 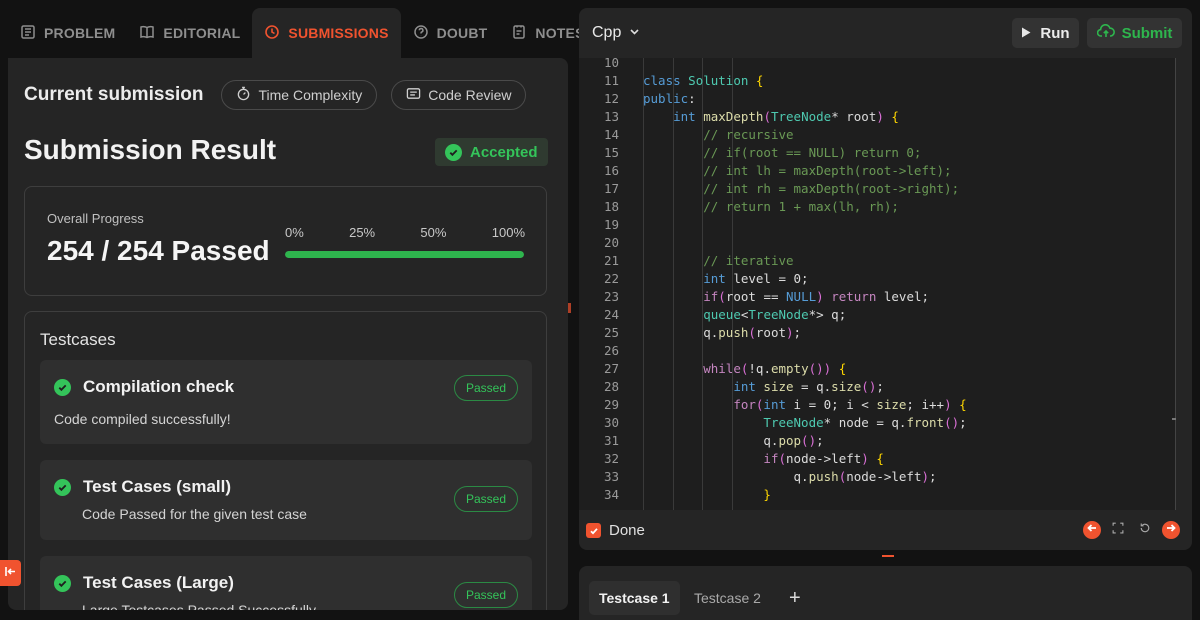 What do you see at coordinates (812, 152) in the screenshot?
I see `code-text: // if(root == NULL) return 0;` at bounding box center [812, 152].